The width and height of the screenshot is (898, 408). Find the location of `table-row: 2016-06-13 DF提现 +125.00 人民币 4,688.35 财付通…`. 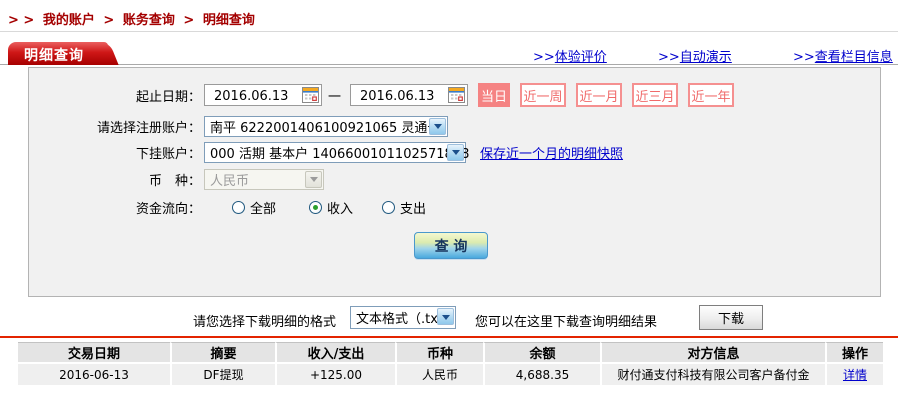

table-row: 2016-06-13 DF提现 +125.00 人民币 4,688.35 财付通… is located at coordinates (450, 374).